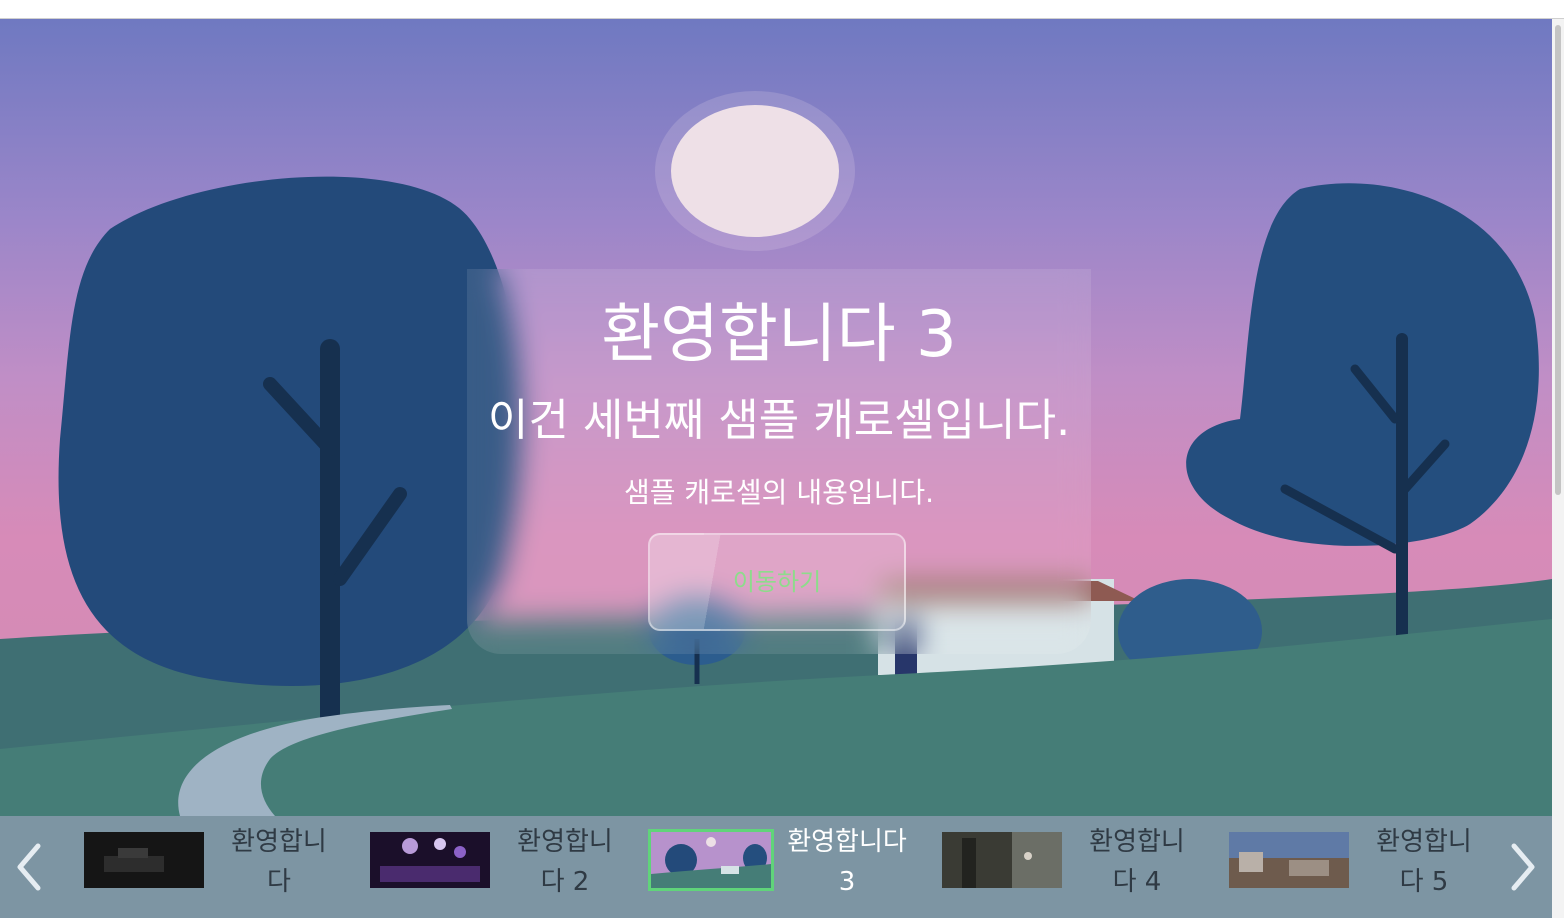 The image size is (1564, 918). I want to click on thumbnail-item-3: 환영합니다 3, so click(784, 865).